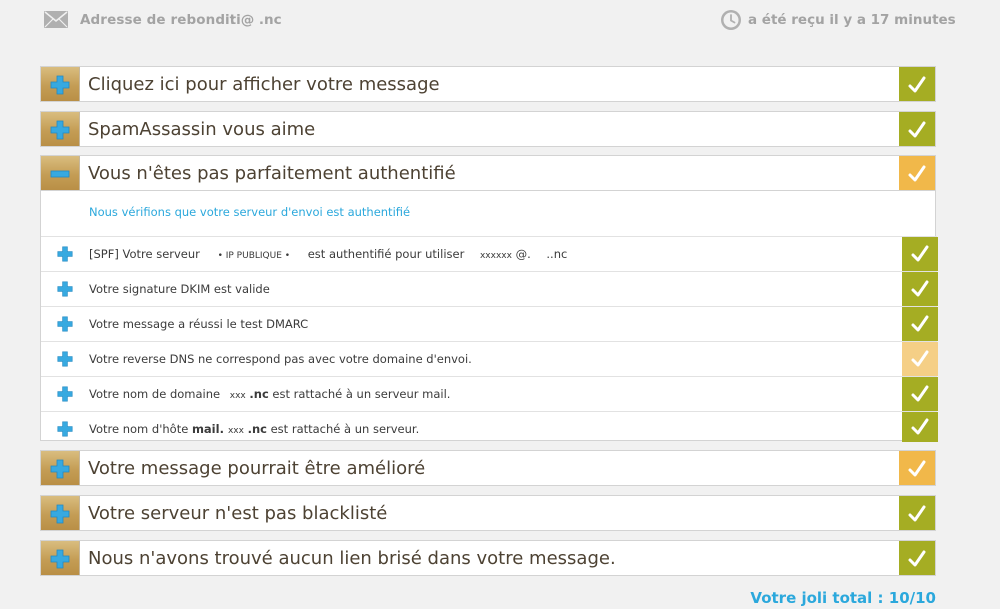 Image resolution: width=1000 pixels, height=609 pixels. What do you see at coordinates (488, 129) in the screenshot?
I see `section-spamassassin: SpamAssassin vous aime` at bounding box center [488, 129].